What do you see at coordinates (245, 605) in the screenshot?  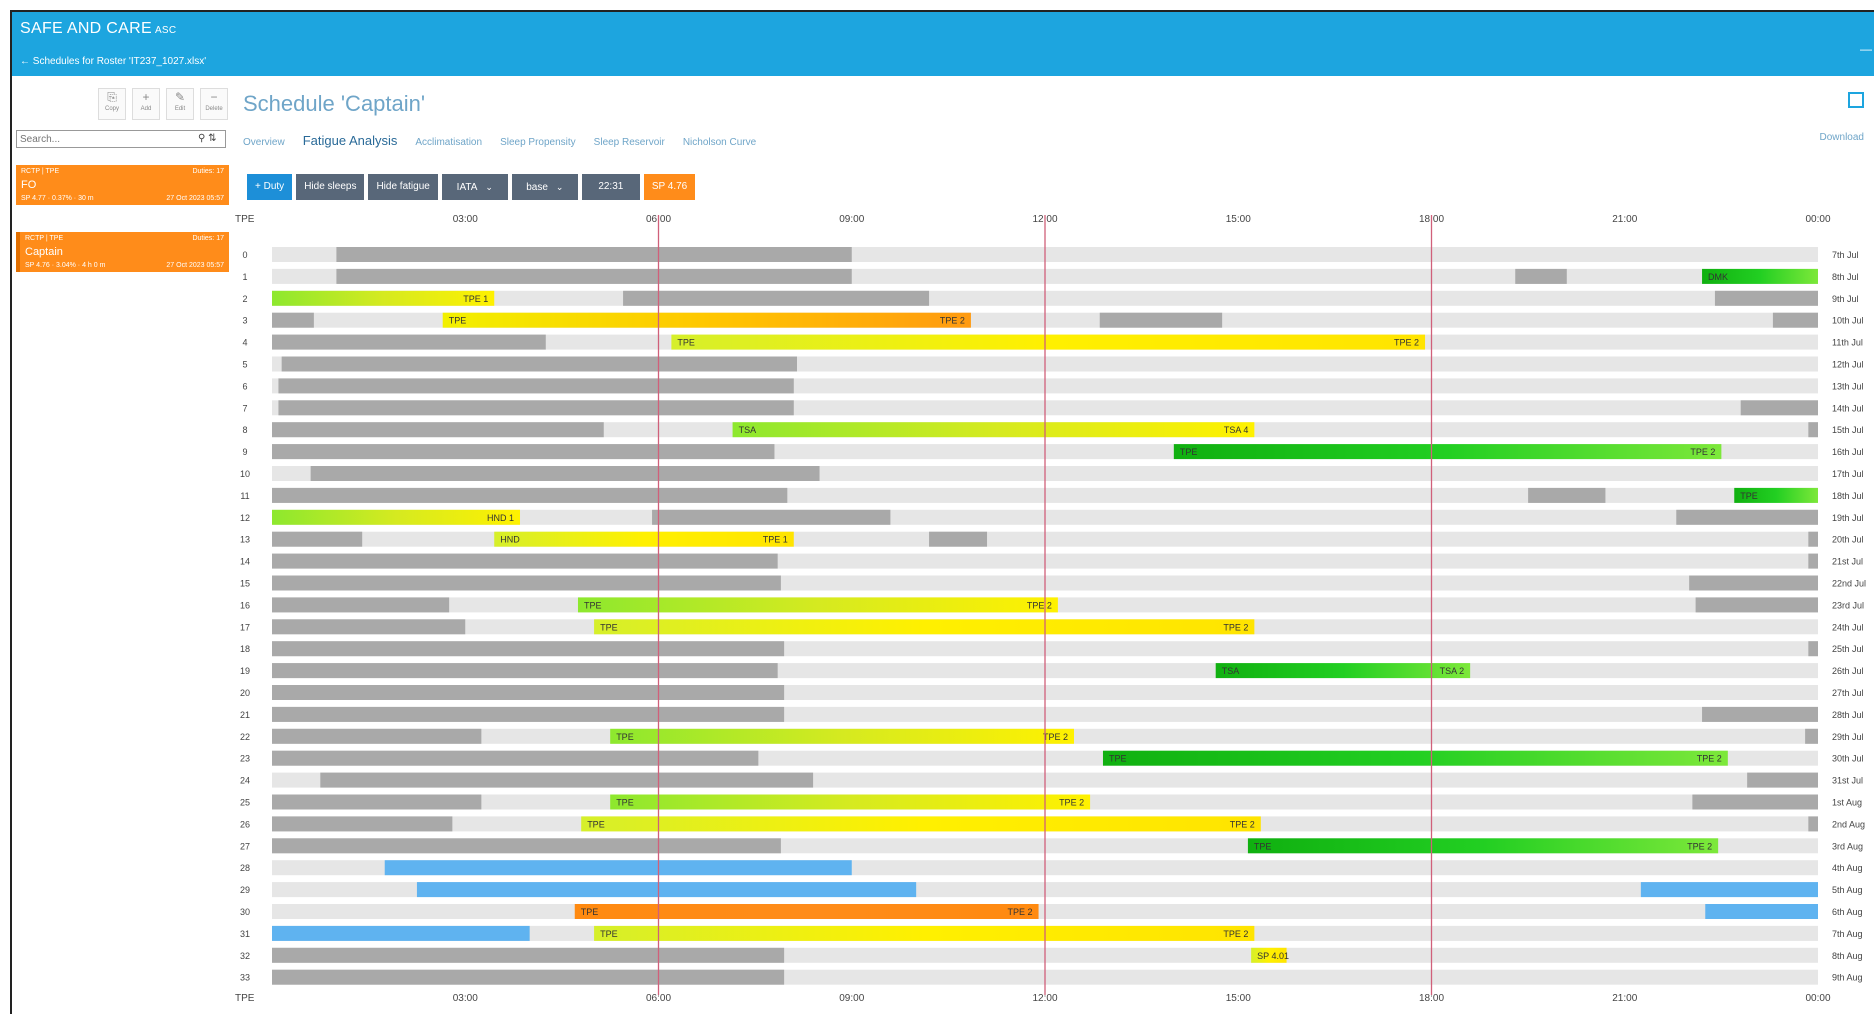 I see `row-number: 16` at bounding box center [245, 605].